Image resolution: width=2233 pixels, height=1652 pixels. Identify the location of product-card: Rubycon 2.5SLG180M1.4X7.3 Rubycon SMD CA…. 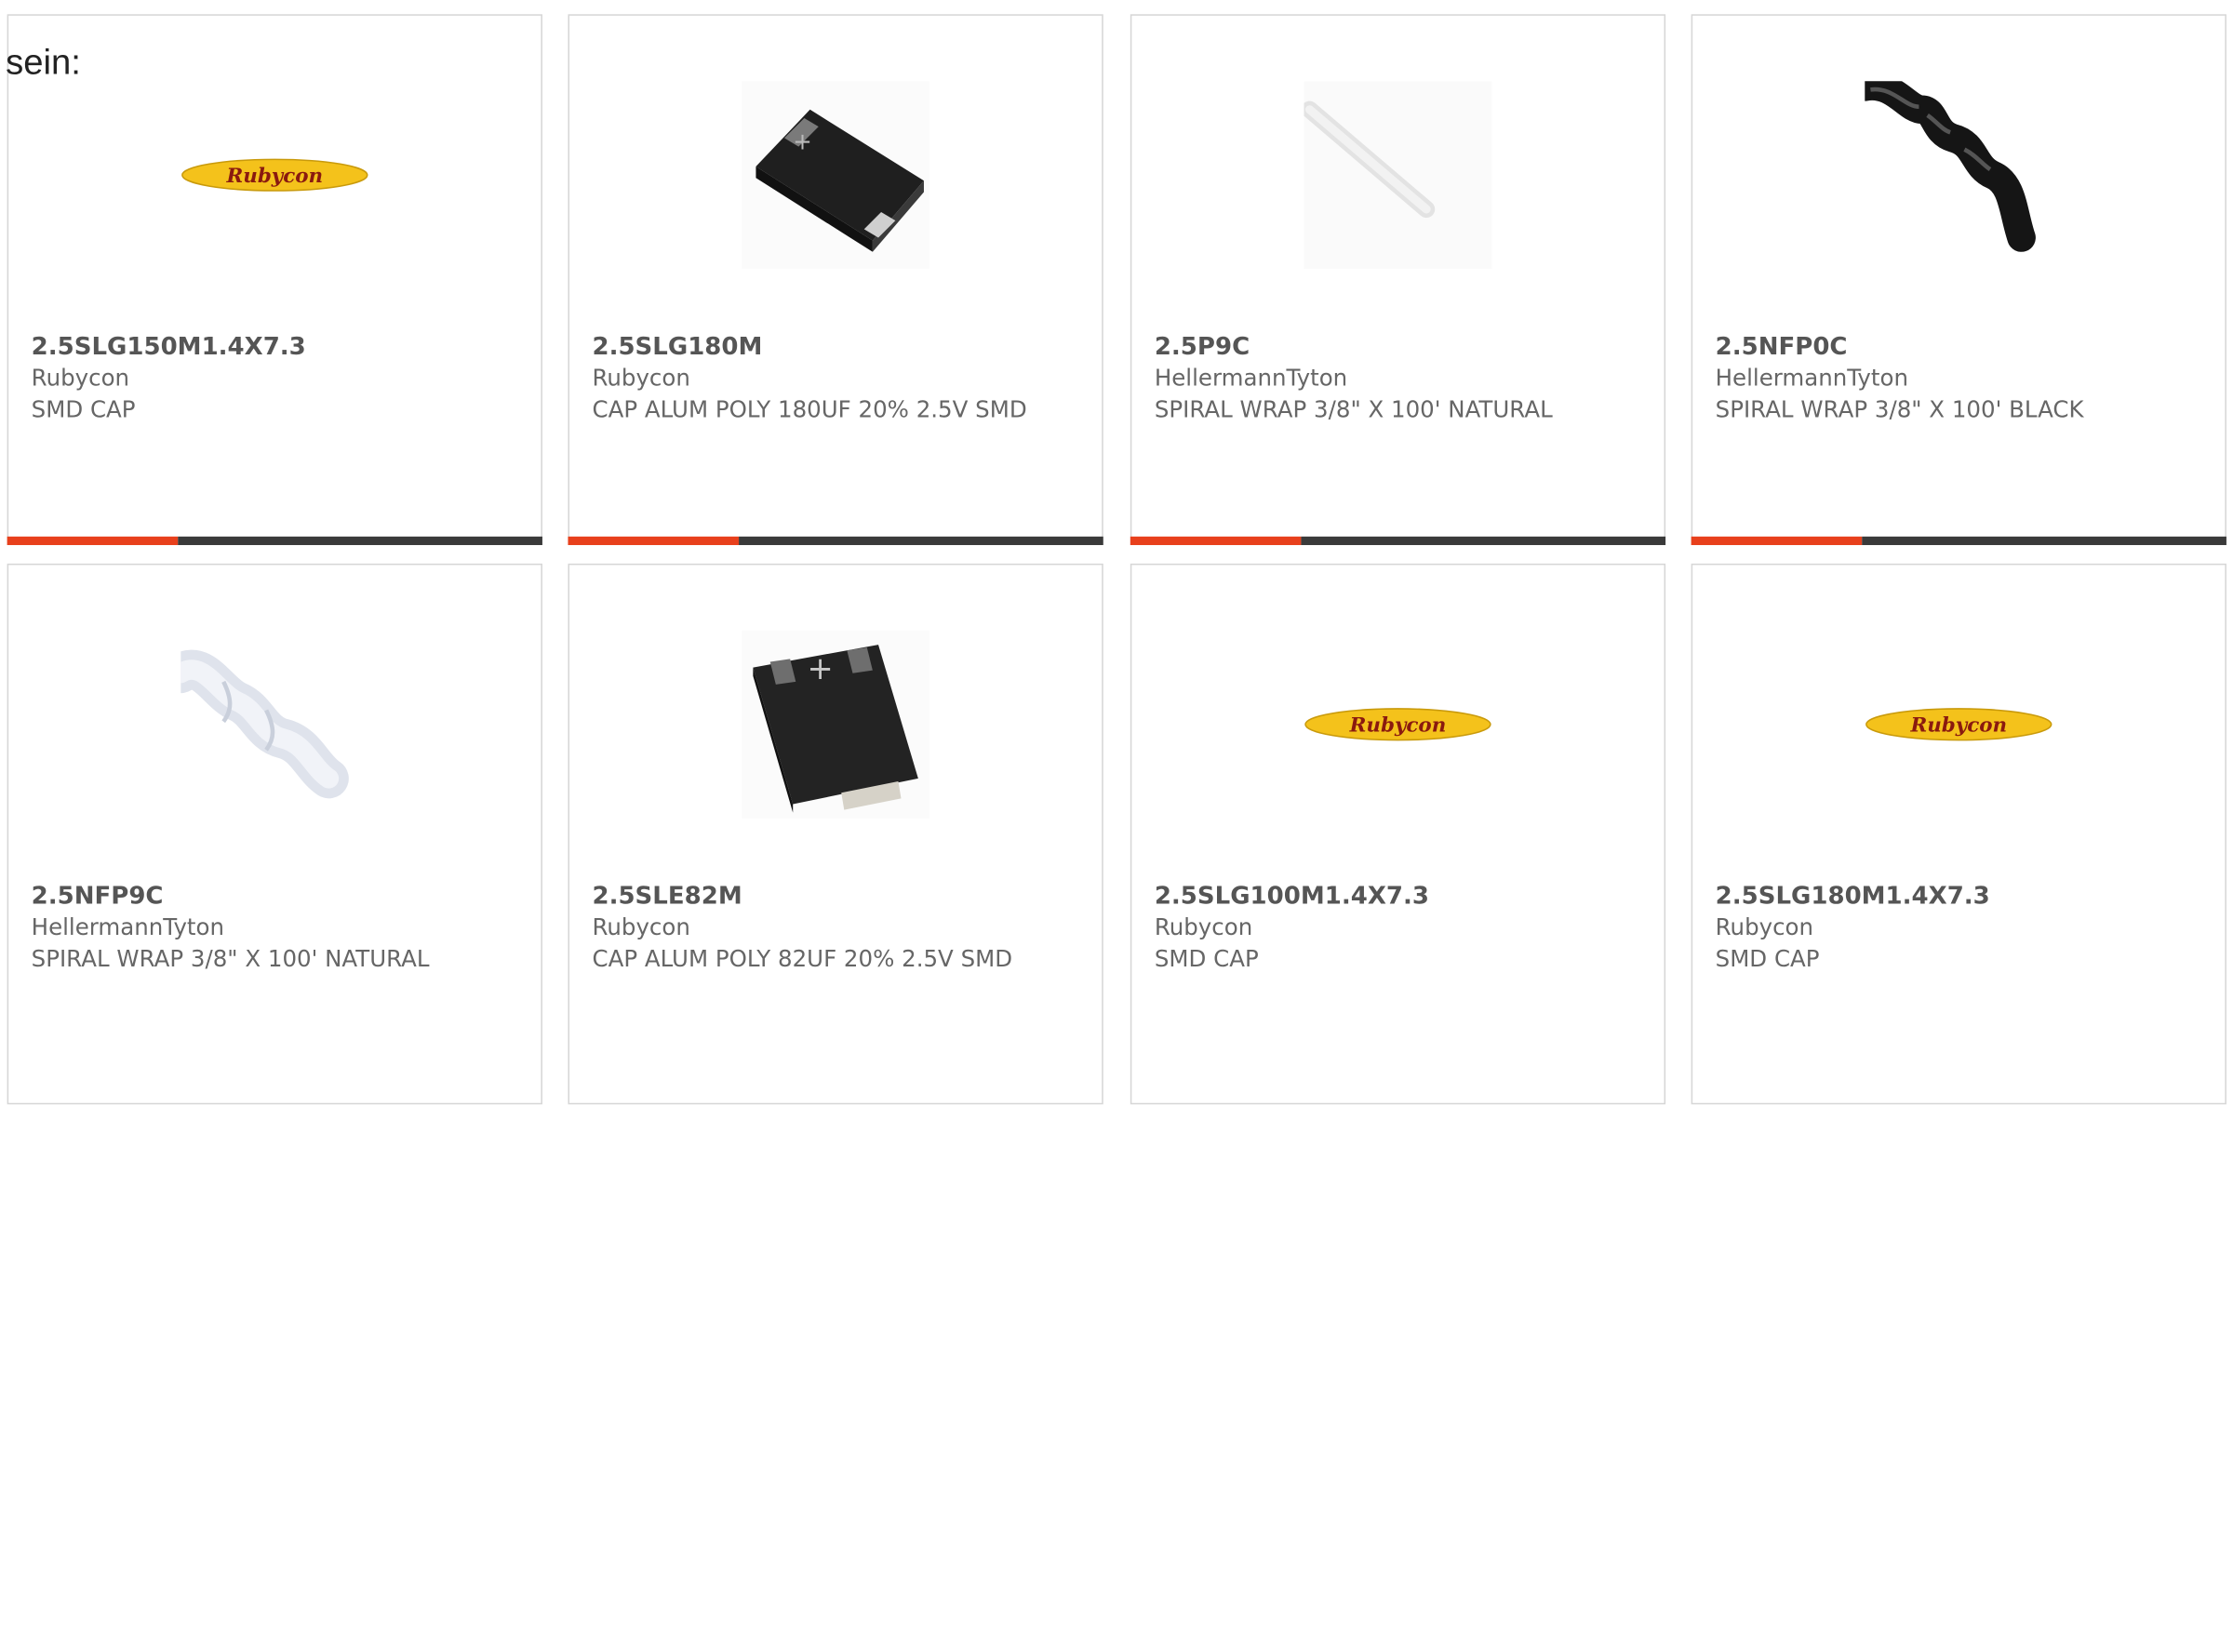
(1958, 834).